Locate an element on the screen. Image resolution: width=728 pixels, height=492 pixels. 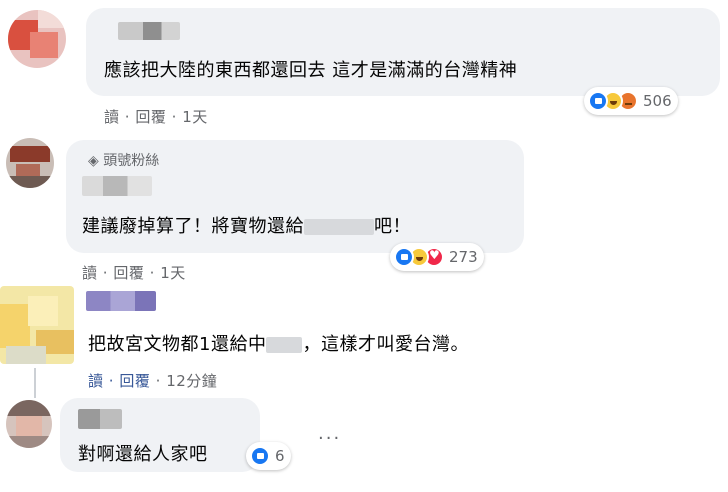
reaction-count: 6 is located at coordinates (280, 456).